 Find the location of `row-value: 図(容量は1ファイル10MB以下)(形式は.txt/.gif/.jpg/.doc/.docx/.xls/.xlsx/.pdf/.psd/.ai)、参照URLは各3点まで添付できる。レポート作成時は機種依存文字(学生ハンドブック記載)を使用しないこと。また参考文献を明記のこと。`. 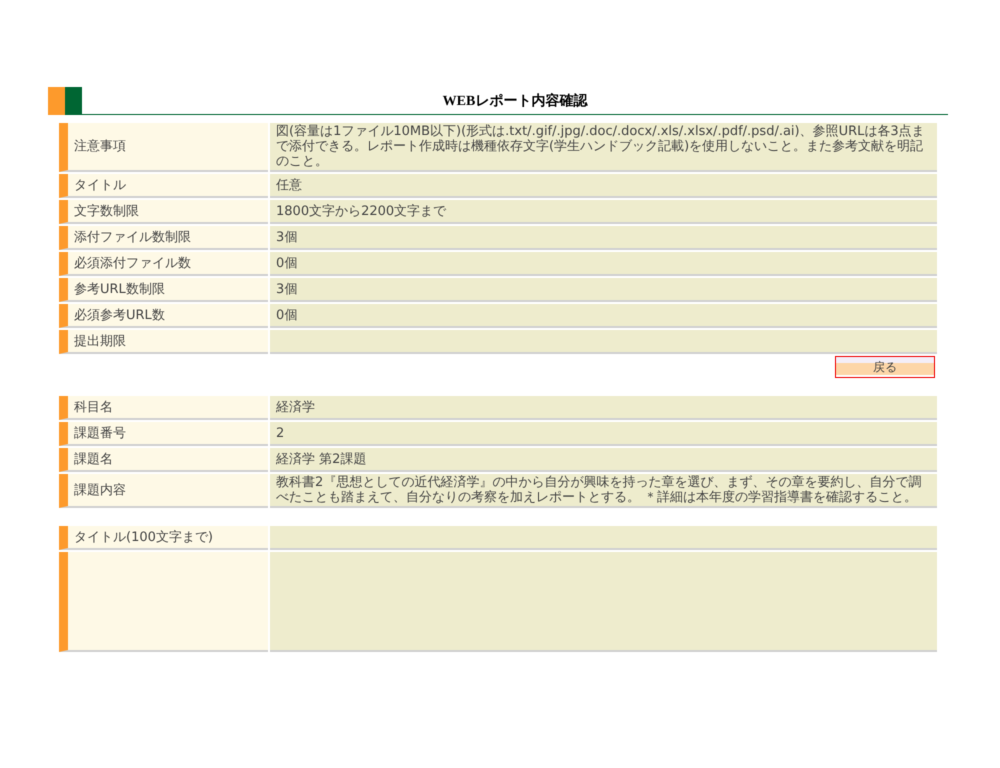

row-value: 図(容量は1ファイル10MB以下)(形式は.txt/.gif/.jpg/.doc/.docx/.xls/.xlsx/.pdf/.psd/.ai)、参照URLは各3点まで添付できる。レポート作成時は機種依存文字(学生ハンドブック記載)を使用しないこと。また参考文献を明記のこと。 is located at coordinates (603, 147).